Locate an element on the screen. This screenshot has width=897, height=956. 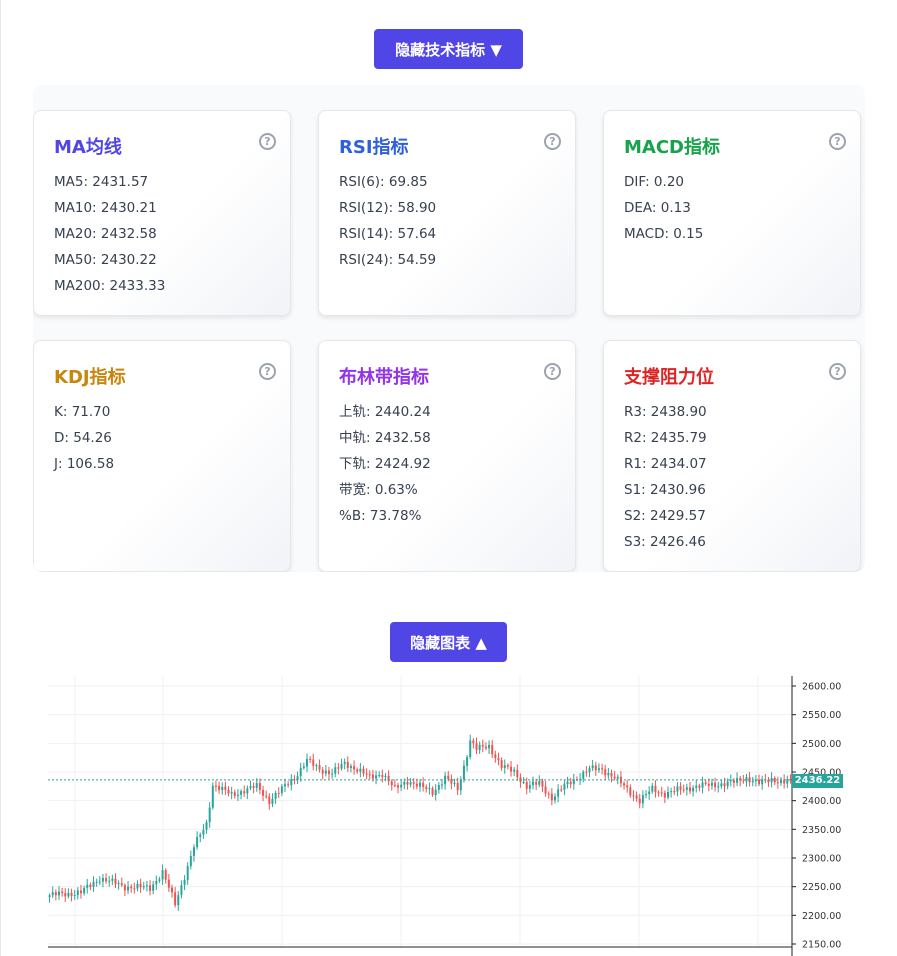
indicator-value-row: MA10: 2430.21 is located at coordinates (105, 208).